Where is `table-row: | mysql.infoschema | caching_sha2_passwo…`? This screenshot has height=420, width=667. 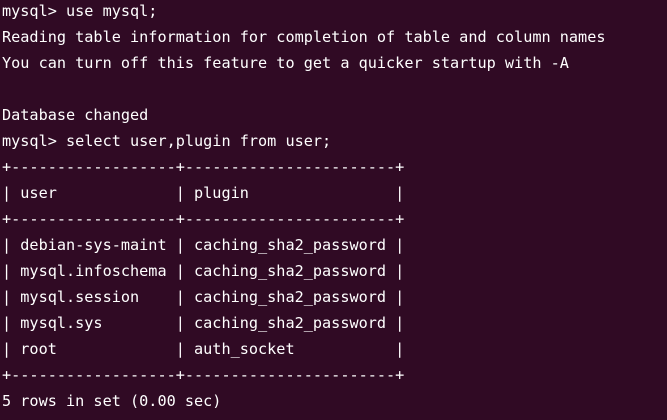 table-row: | mysql.infoschema | caching_sha2_passwo… is located at coordinates (203, 271).